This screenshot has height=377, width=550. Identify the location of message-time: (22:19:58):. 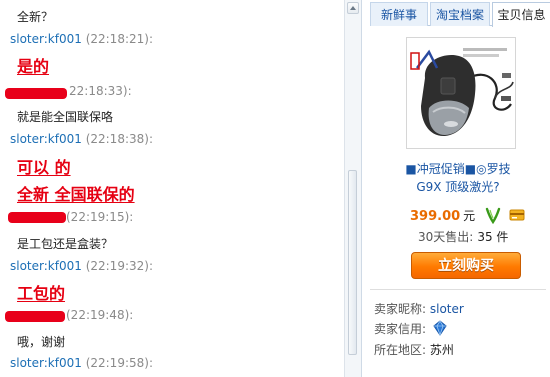
(119, 363).